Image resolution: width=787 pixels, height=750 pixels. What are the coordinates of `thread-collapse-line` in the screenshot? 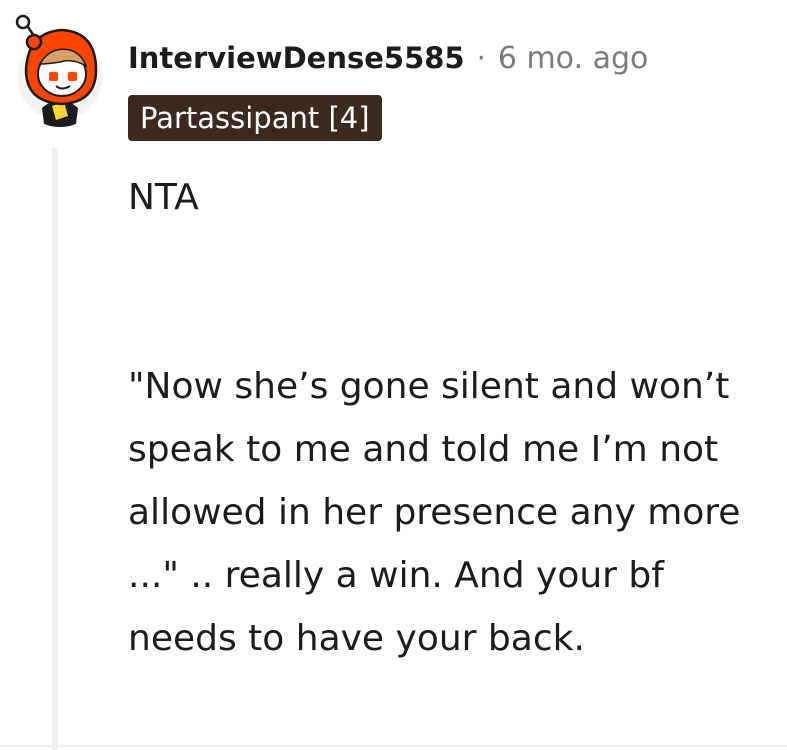 It's located at (55, 449).